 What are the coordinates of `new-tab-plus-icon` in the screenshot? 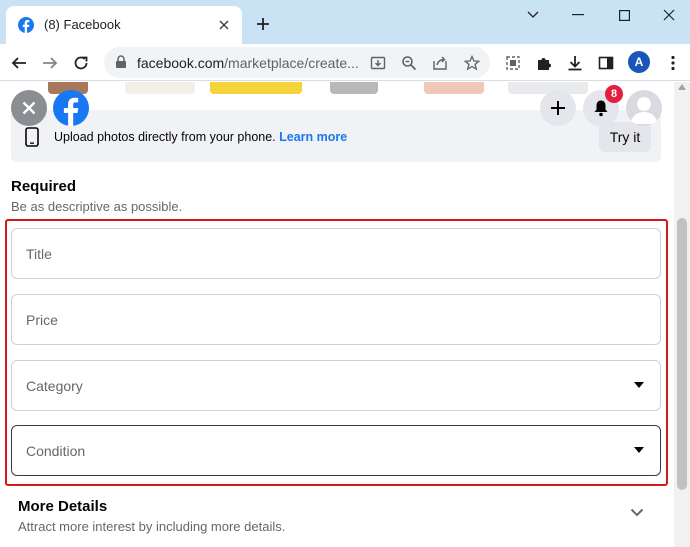 It's located at (263, 24).